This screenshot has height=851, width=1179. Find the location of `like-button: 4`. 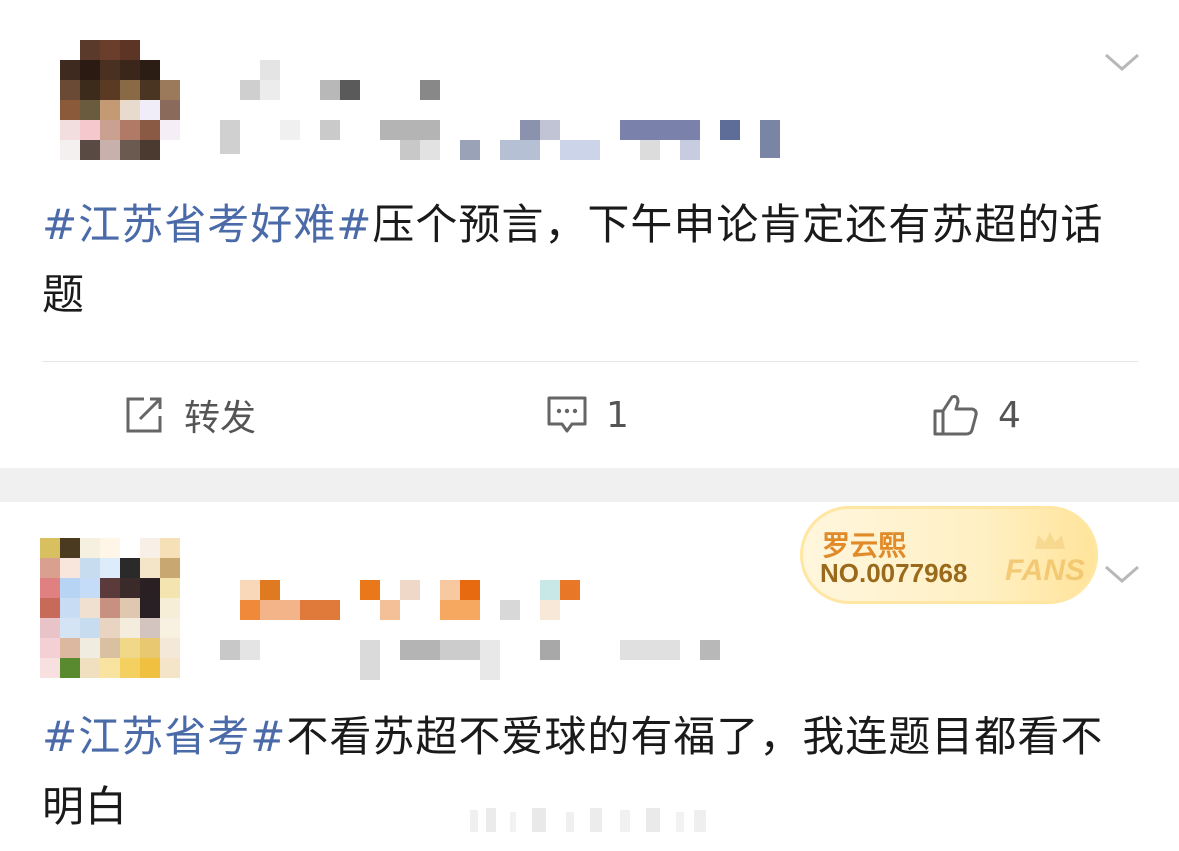

like-button: 4 is located at coordinates (976, 415).